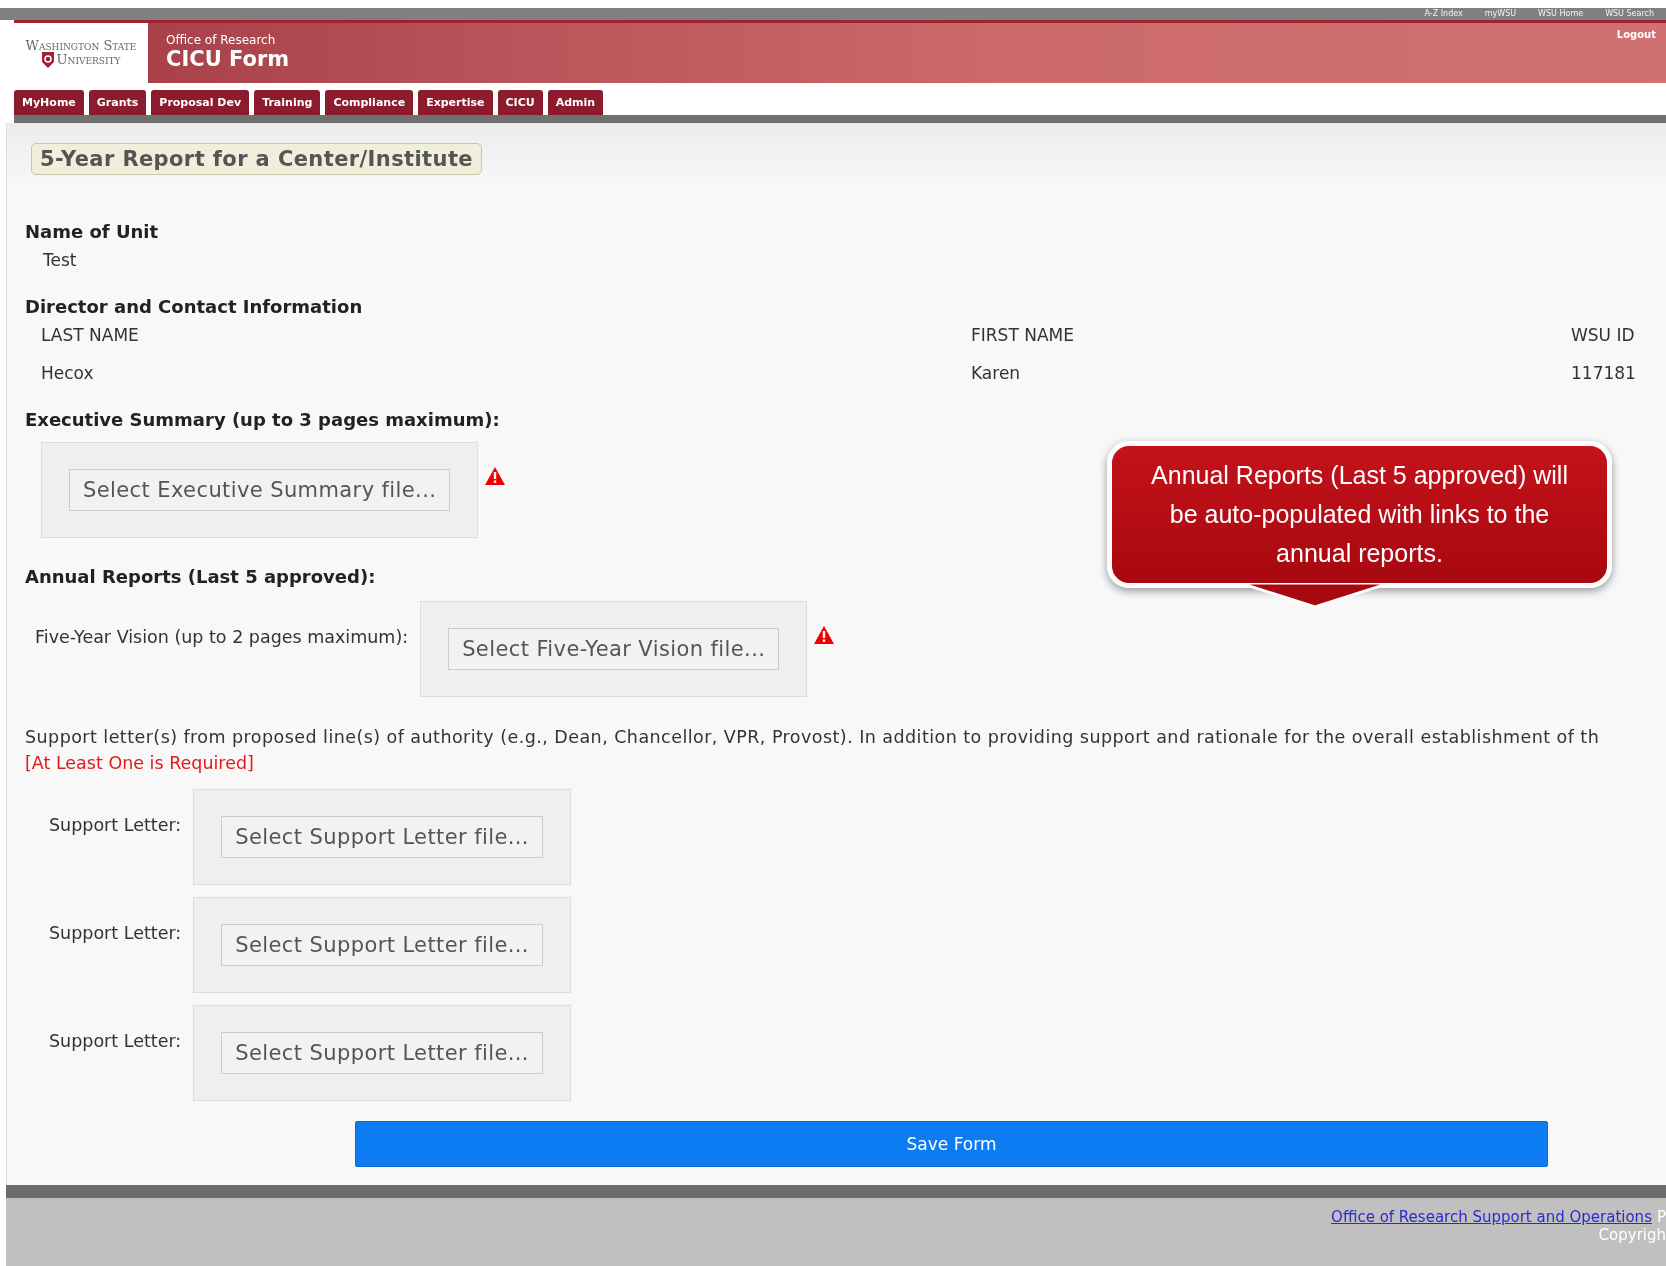  What do you see at coordinates (200, 102) in the screenshot?
I see `nav-tab: Proposal Dev` at bounding box center [200, 102].